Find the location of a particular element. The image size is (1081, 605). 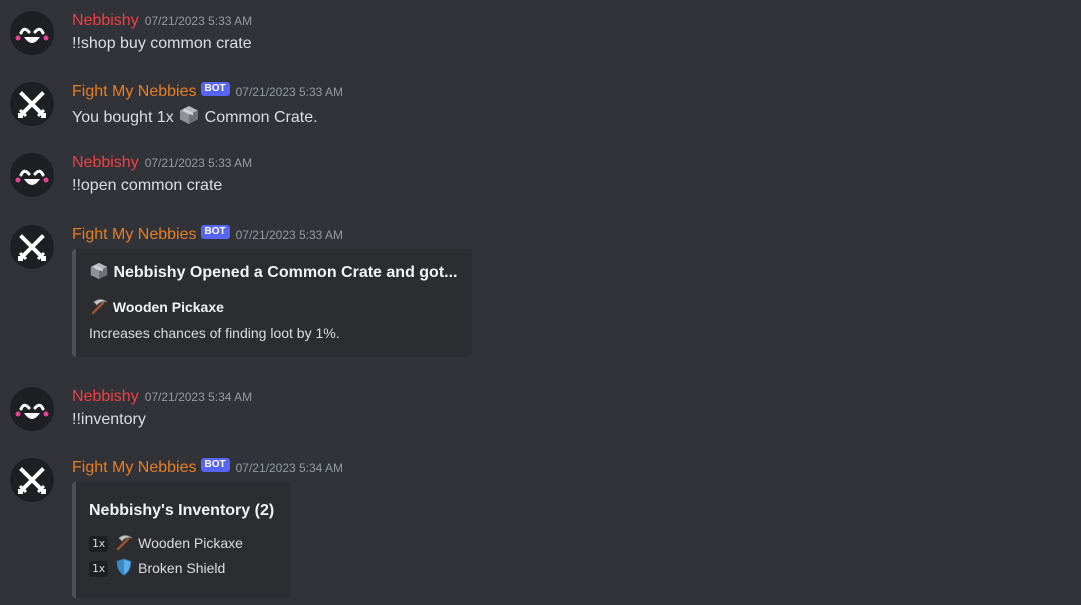

inventory-item: 1x Wooden Pickaxe is located at coordinates (182, 544).